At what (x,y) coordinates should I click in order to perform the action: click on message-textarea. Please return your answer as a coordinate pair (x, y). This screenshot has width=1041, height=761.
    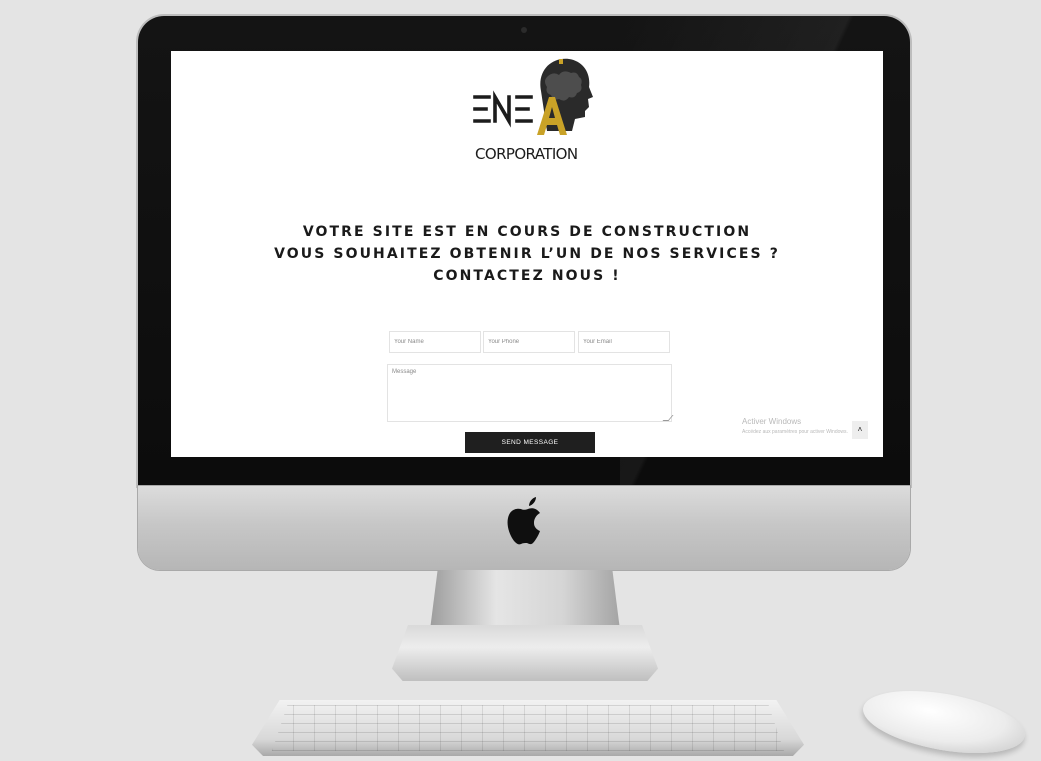
    Looking at the image, I should click on (529, 393).